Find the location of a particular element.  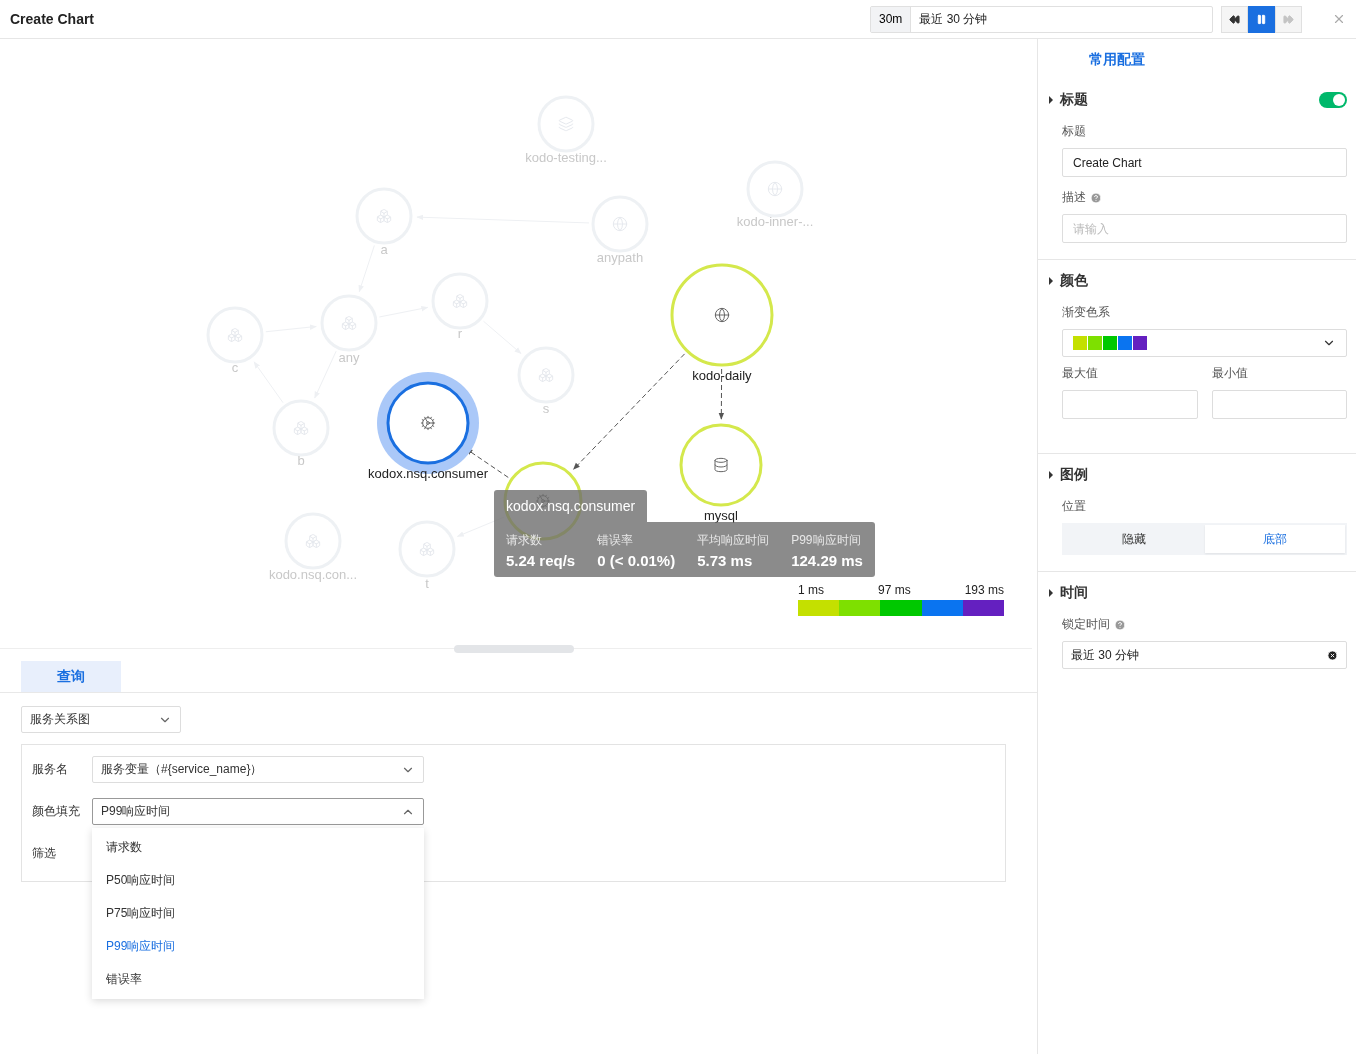

resize-handle is located at coordinates (514, 649).